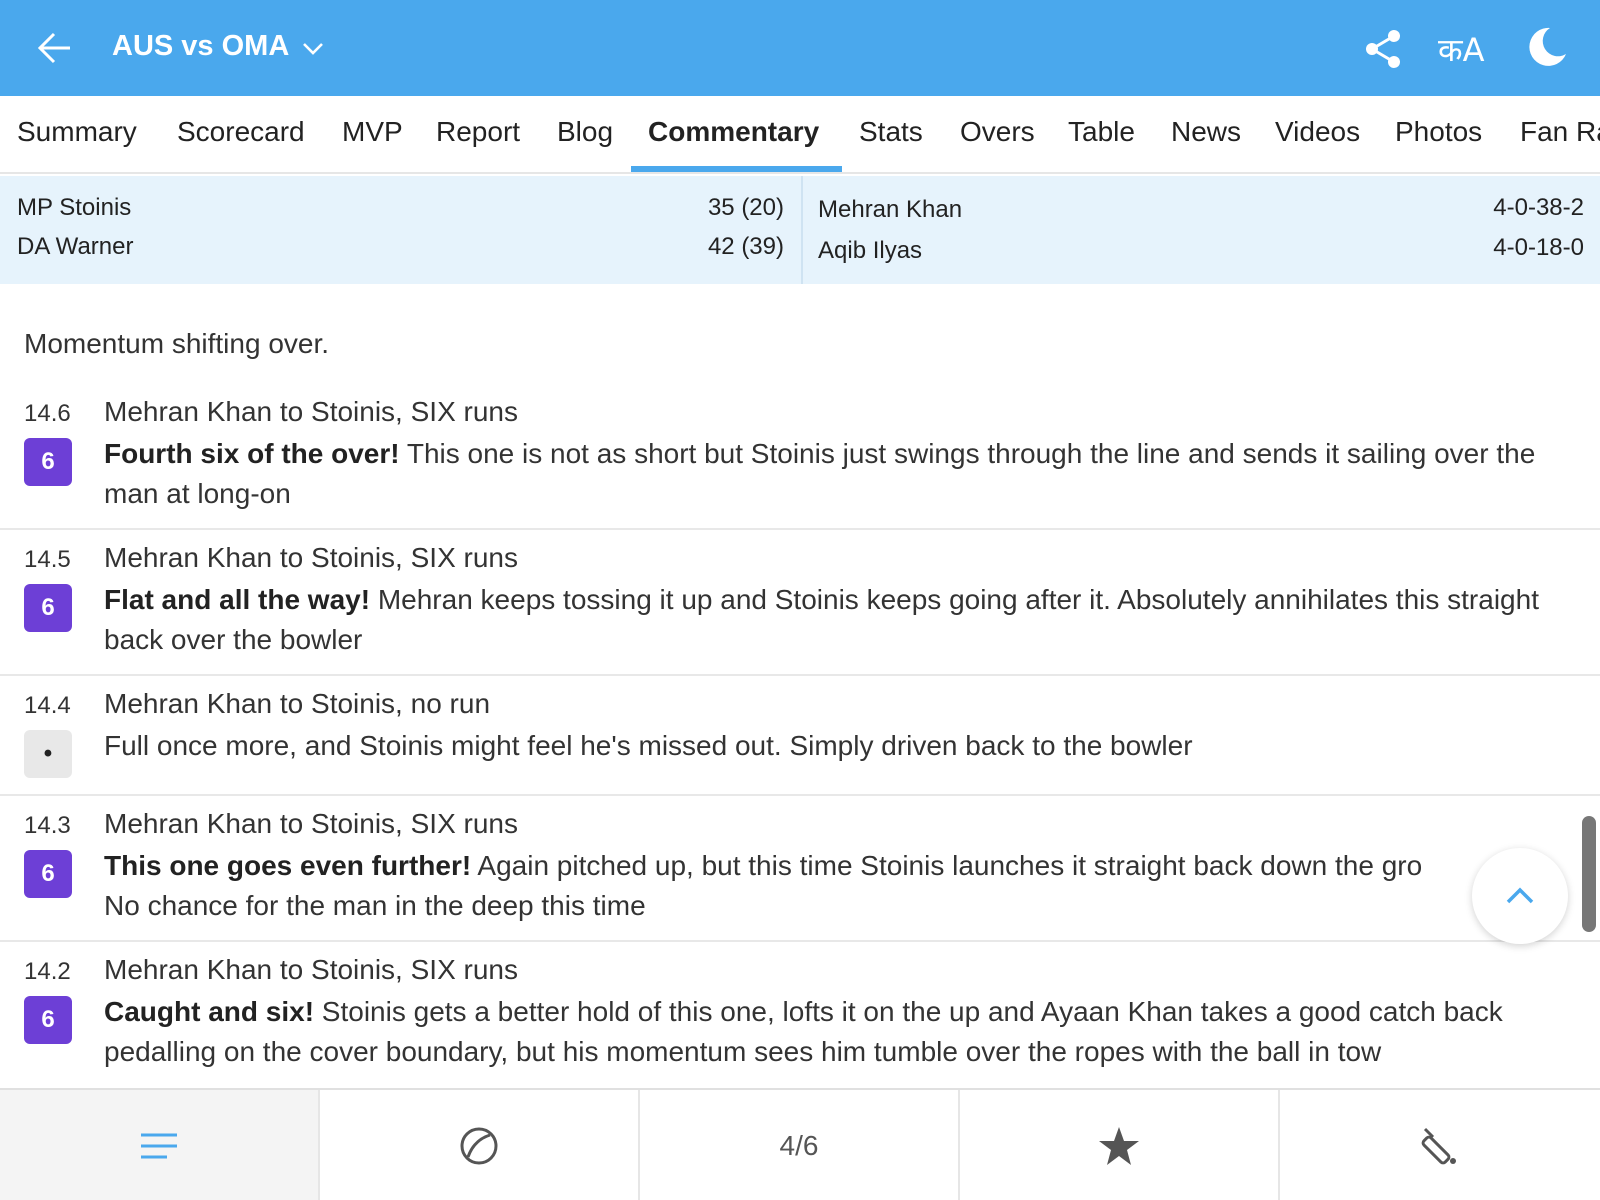  I want to click on tab-scorecard: Scorecard, so click(241, 132).